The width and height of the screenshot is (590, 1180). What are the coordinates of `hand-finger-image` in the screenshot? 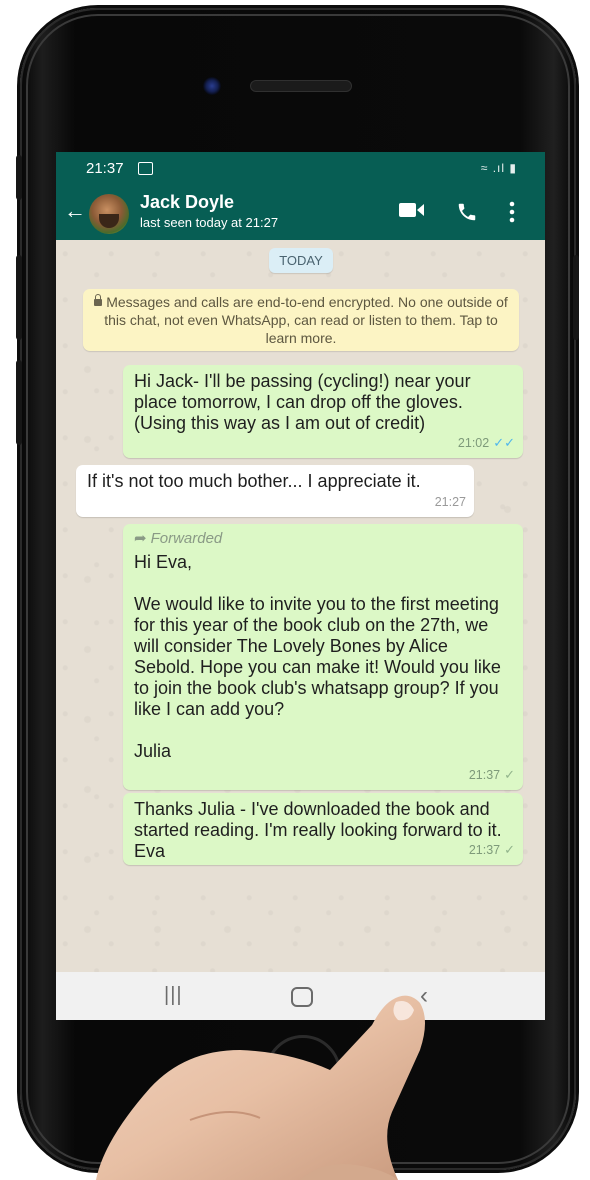 It's located at (260, 1087).